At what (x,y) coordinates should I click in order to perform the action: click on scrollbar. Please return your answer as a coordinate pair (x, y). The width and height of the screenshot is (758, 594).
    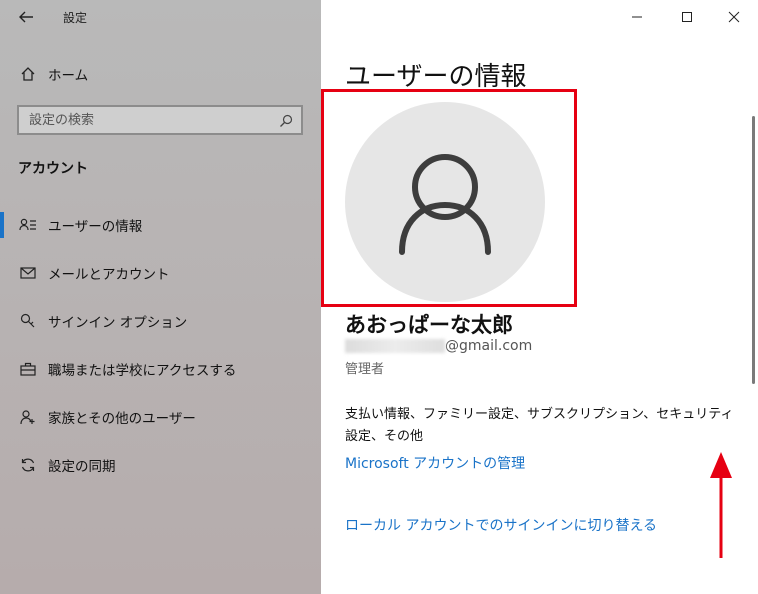
    Looking at the image, I should click on (753, 250).